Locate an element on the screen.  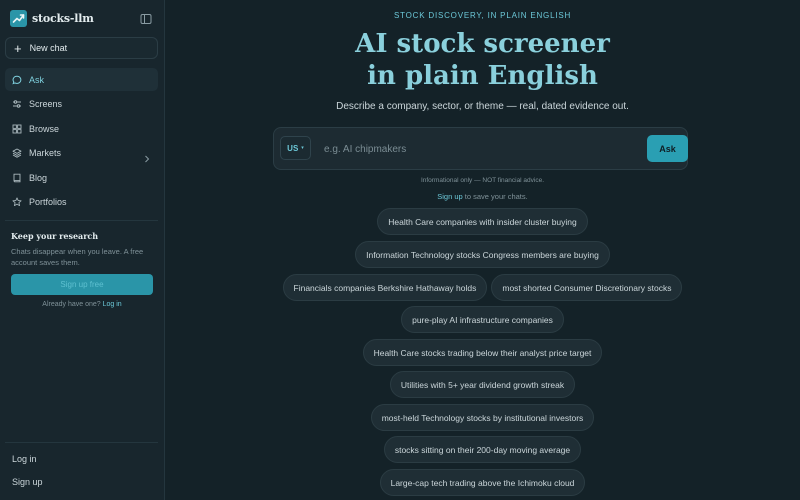
sidebar-item-ask: Ask is located at coordinates (81, 79).